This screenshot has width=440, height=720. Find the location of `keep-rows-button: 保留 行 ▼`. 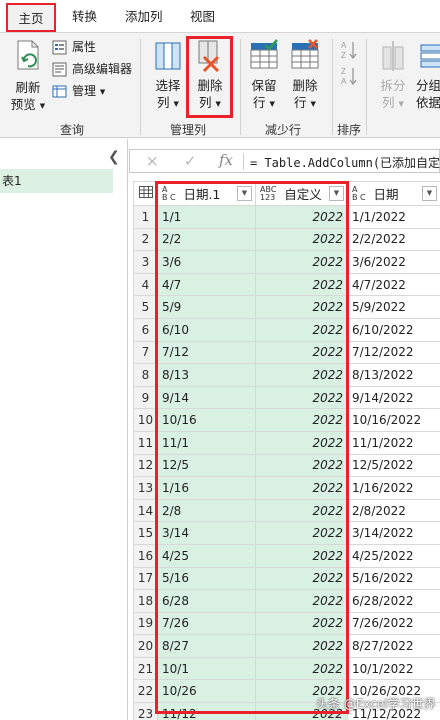

keep-rows-button: 保留 行 ▼ is located at coordinates (264, 76).